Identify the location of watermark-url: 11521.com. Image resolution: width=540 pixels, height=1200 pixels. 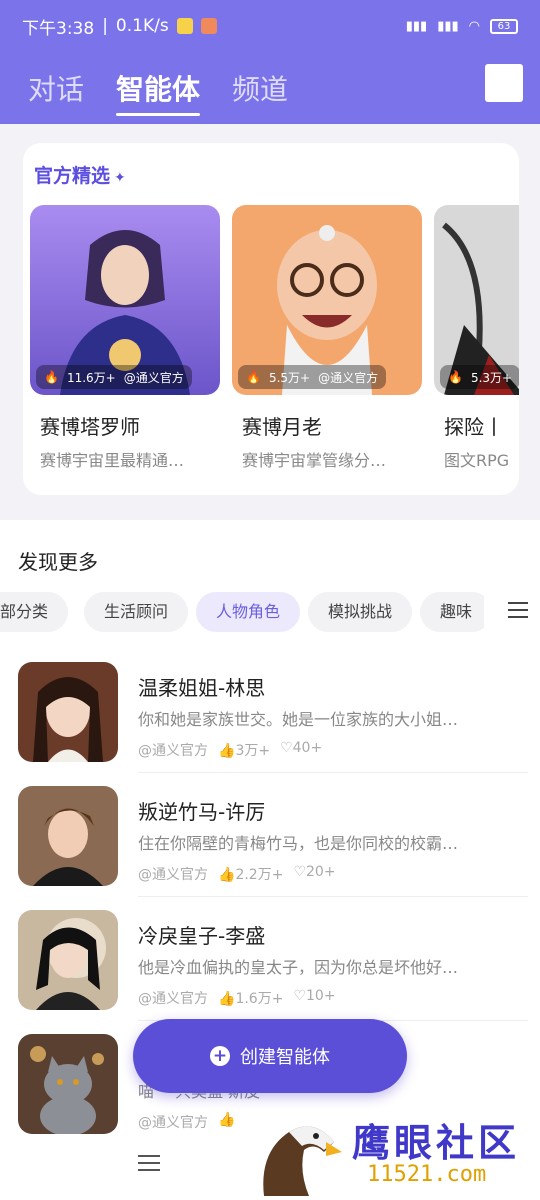
(427, 1174).